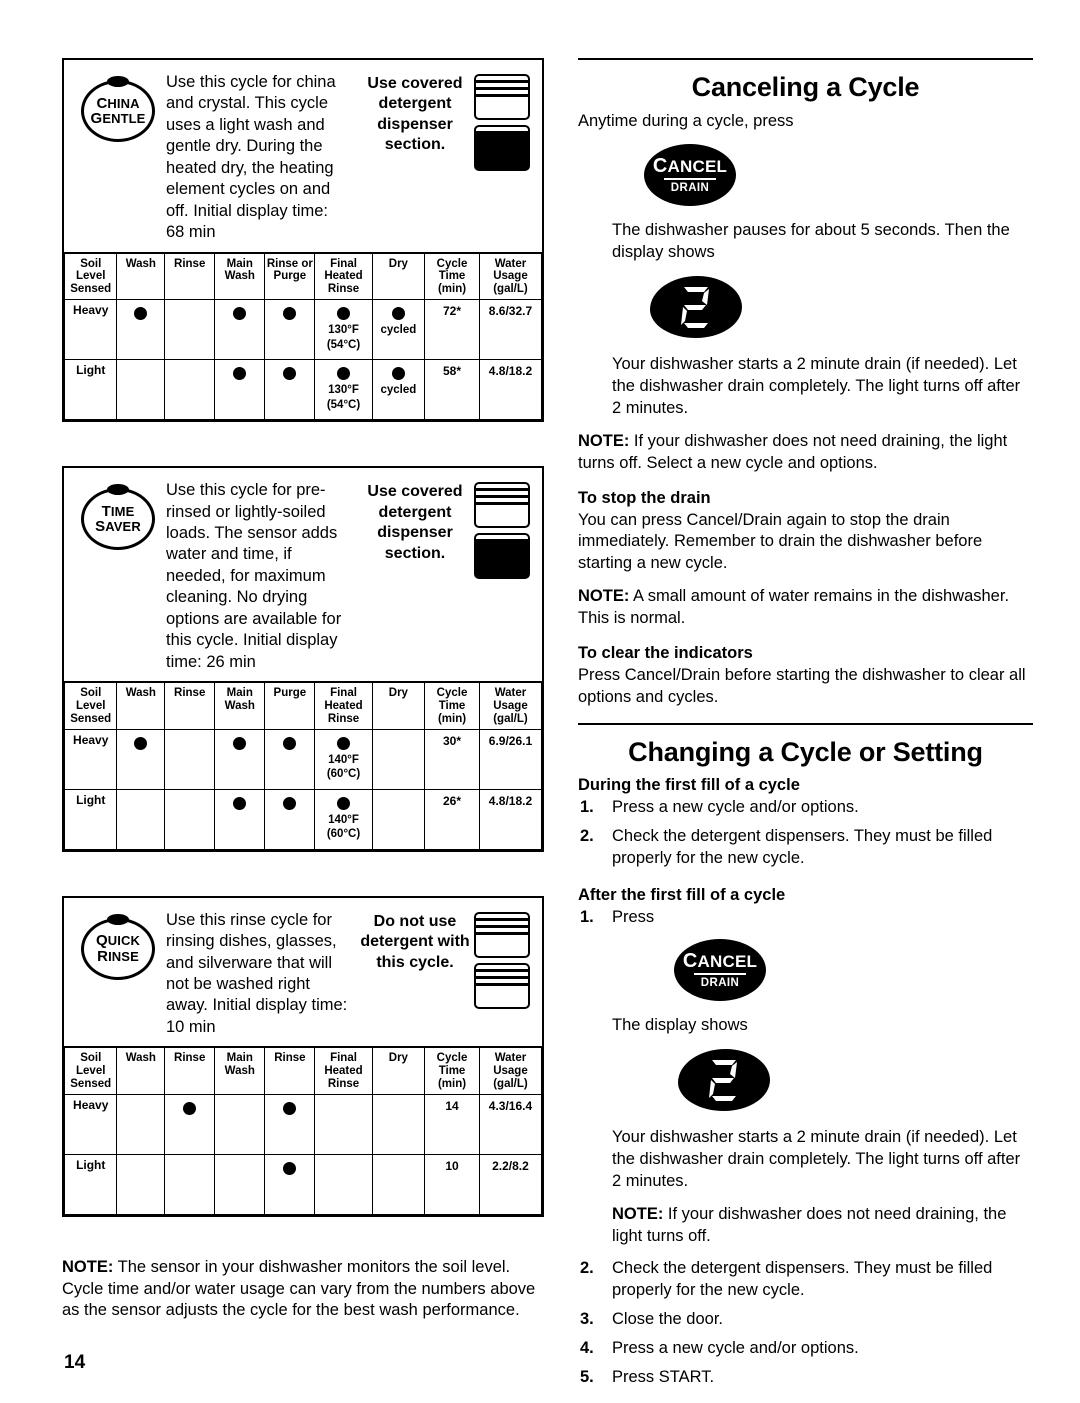 The width and height of the screenshot is (1080, 1403). Describe the element at coordinates (510, 1184) in the screenshot. I see `cell-water-usage: 2.2/8.2` at that location.